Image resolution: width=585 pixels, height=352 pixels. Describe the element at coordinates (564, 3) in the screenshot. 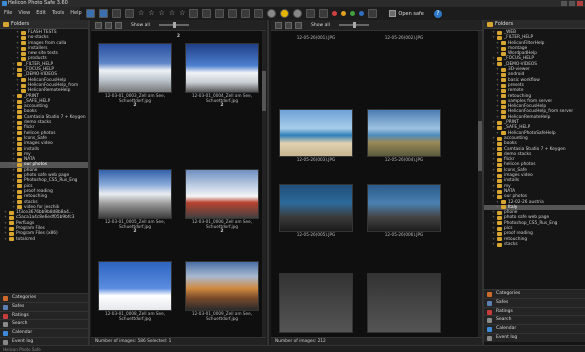

I see `minimize-button` at that location.